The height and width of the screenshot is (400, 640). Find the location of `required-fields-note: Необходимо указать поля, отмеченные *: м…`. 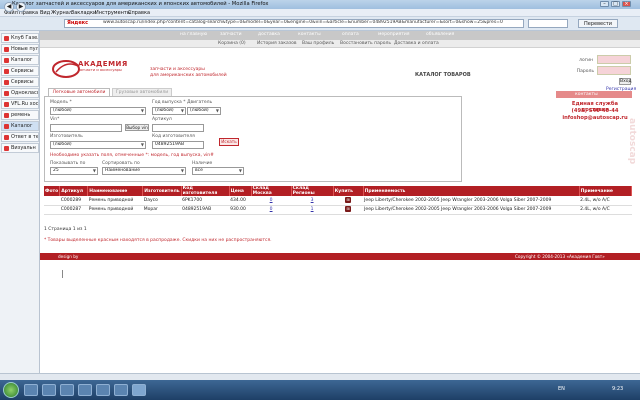

required-fields-note: Необходимо указать поля, отмеченные *: м… is located at coordinates (132, 155).